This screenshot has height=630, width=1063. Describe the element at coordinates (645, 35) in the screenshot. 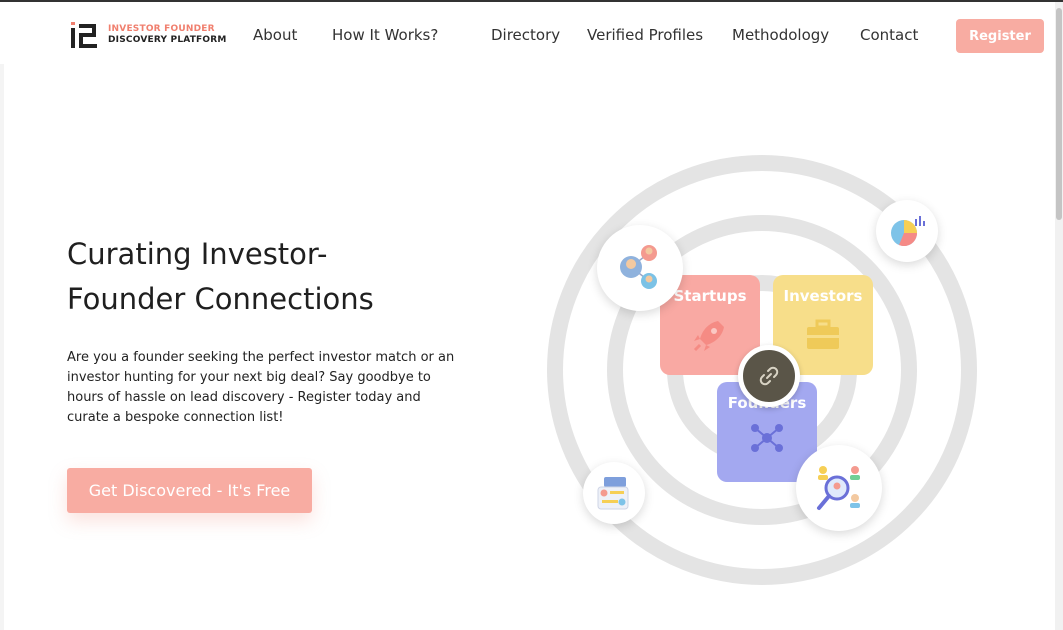

I see `nav-verified-profiles: Verified Profiles` at that location.